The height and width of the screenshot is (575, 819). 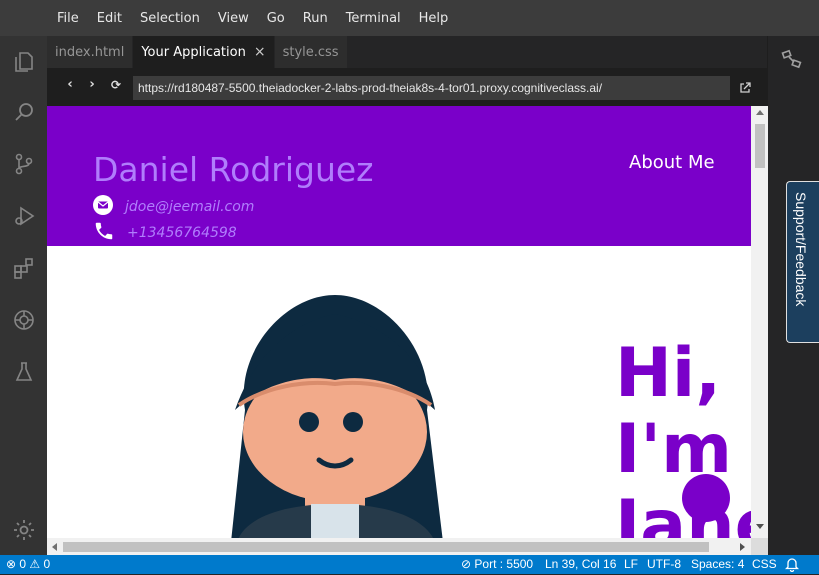 What do you see at coordinates (434, 18) in the screenshot?
I see `menu-help: Help` at bounding box center [434, 18].